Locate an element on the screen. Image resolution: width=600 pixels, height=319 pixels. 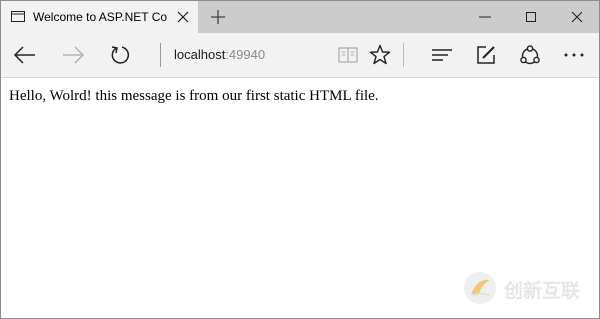
maximize-icon is located at coordinates (531, 17).